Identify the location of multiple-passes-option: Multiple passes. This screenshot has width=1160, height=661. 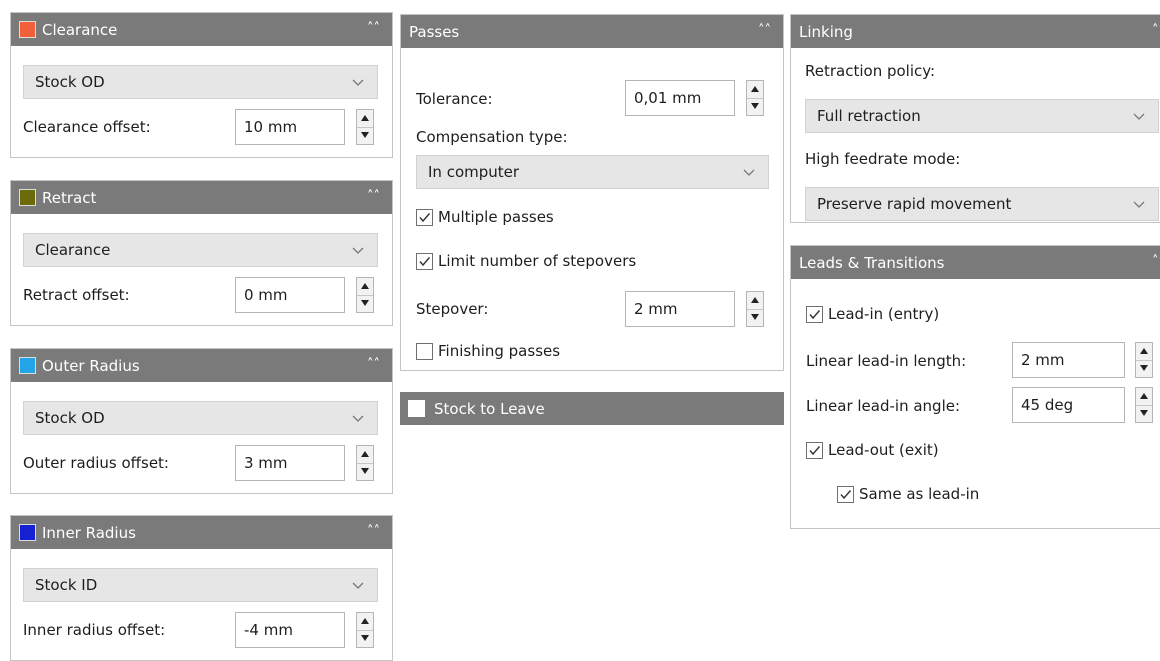
(485, 217).